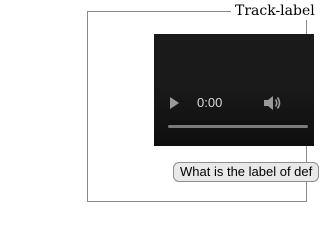 The image size is (320, 240). What do you see at coordinates (174, 103) in the screenshot?
I see `play-icon` at bounding box center [174, 103].